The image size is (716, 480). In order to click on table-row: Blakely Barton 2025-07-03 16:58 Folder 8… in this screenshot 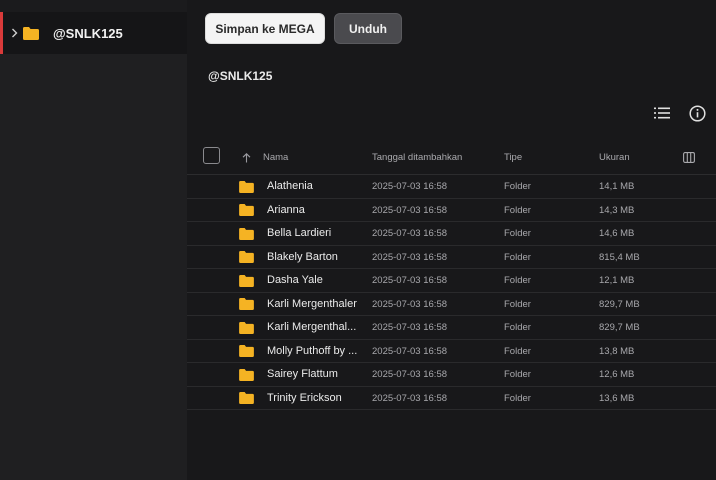, I will do `click(451, 257)`.